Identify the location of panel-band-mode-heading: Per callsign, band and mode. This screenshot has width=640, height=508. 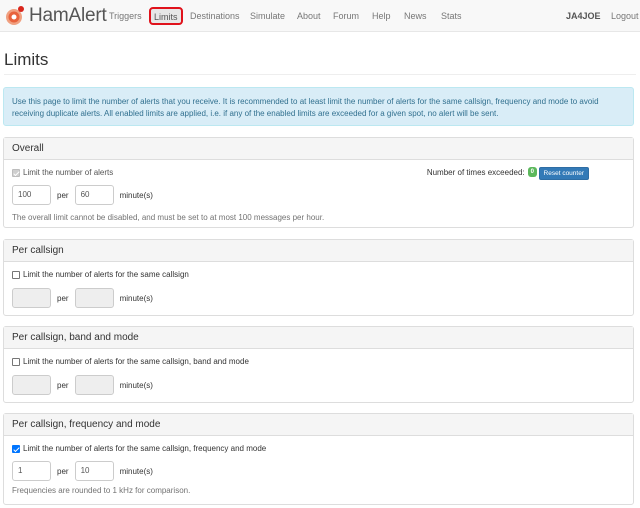
(318, 338).